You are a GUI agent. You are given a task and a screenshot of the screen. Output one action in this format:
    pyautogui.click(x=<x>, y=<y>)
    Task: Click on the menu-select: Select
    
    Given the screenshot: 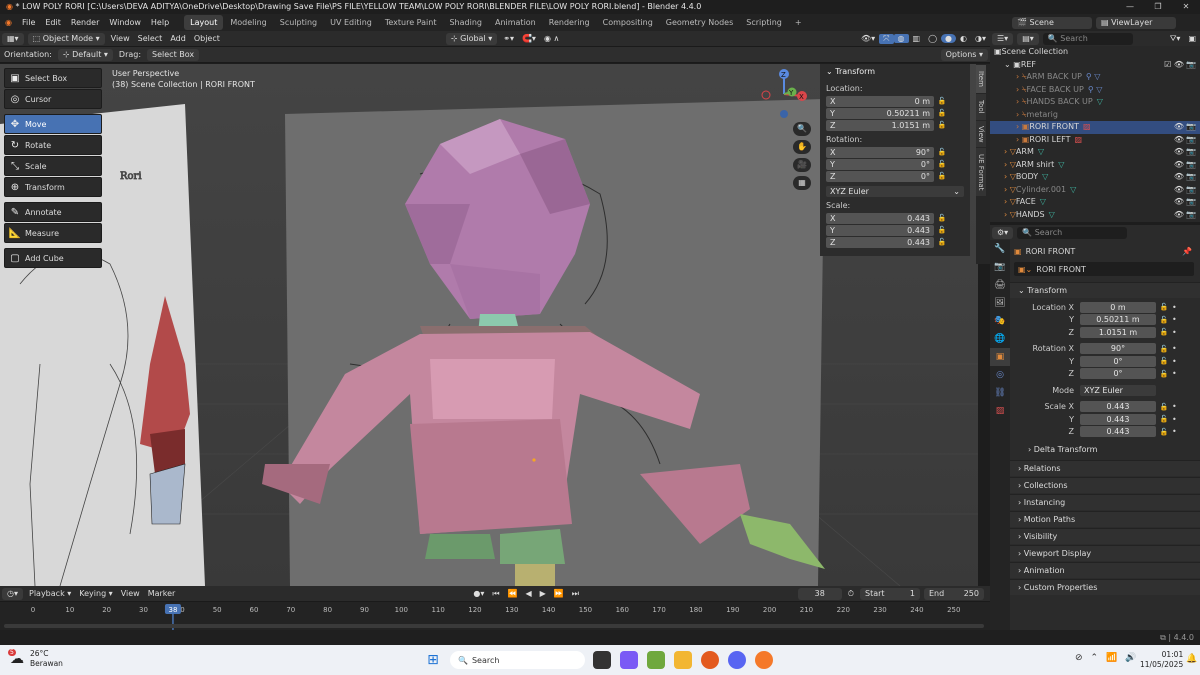 What is the action you would take?
    pyautogui.click(x=150, y=38)
    